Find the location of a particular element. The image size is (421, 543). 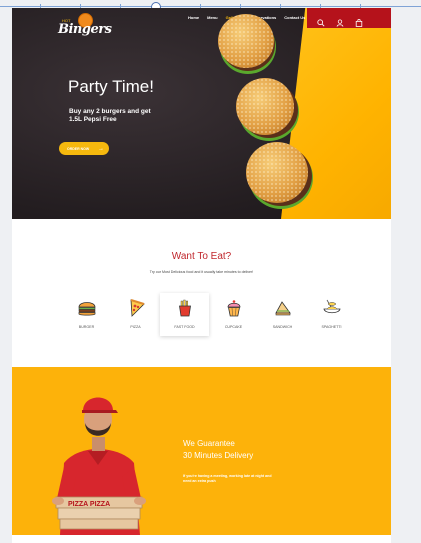

nav-item-menu: Menu is located at coordinates (212, 17).